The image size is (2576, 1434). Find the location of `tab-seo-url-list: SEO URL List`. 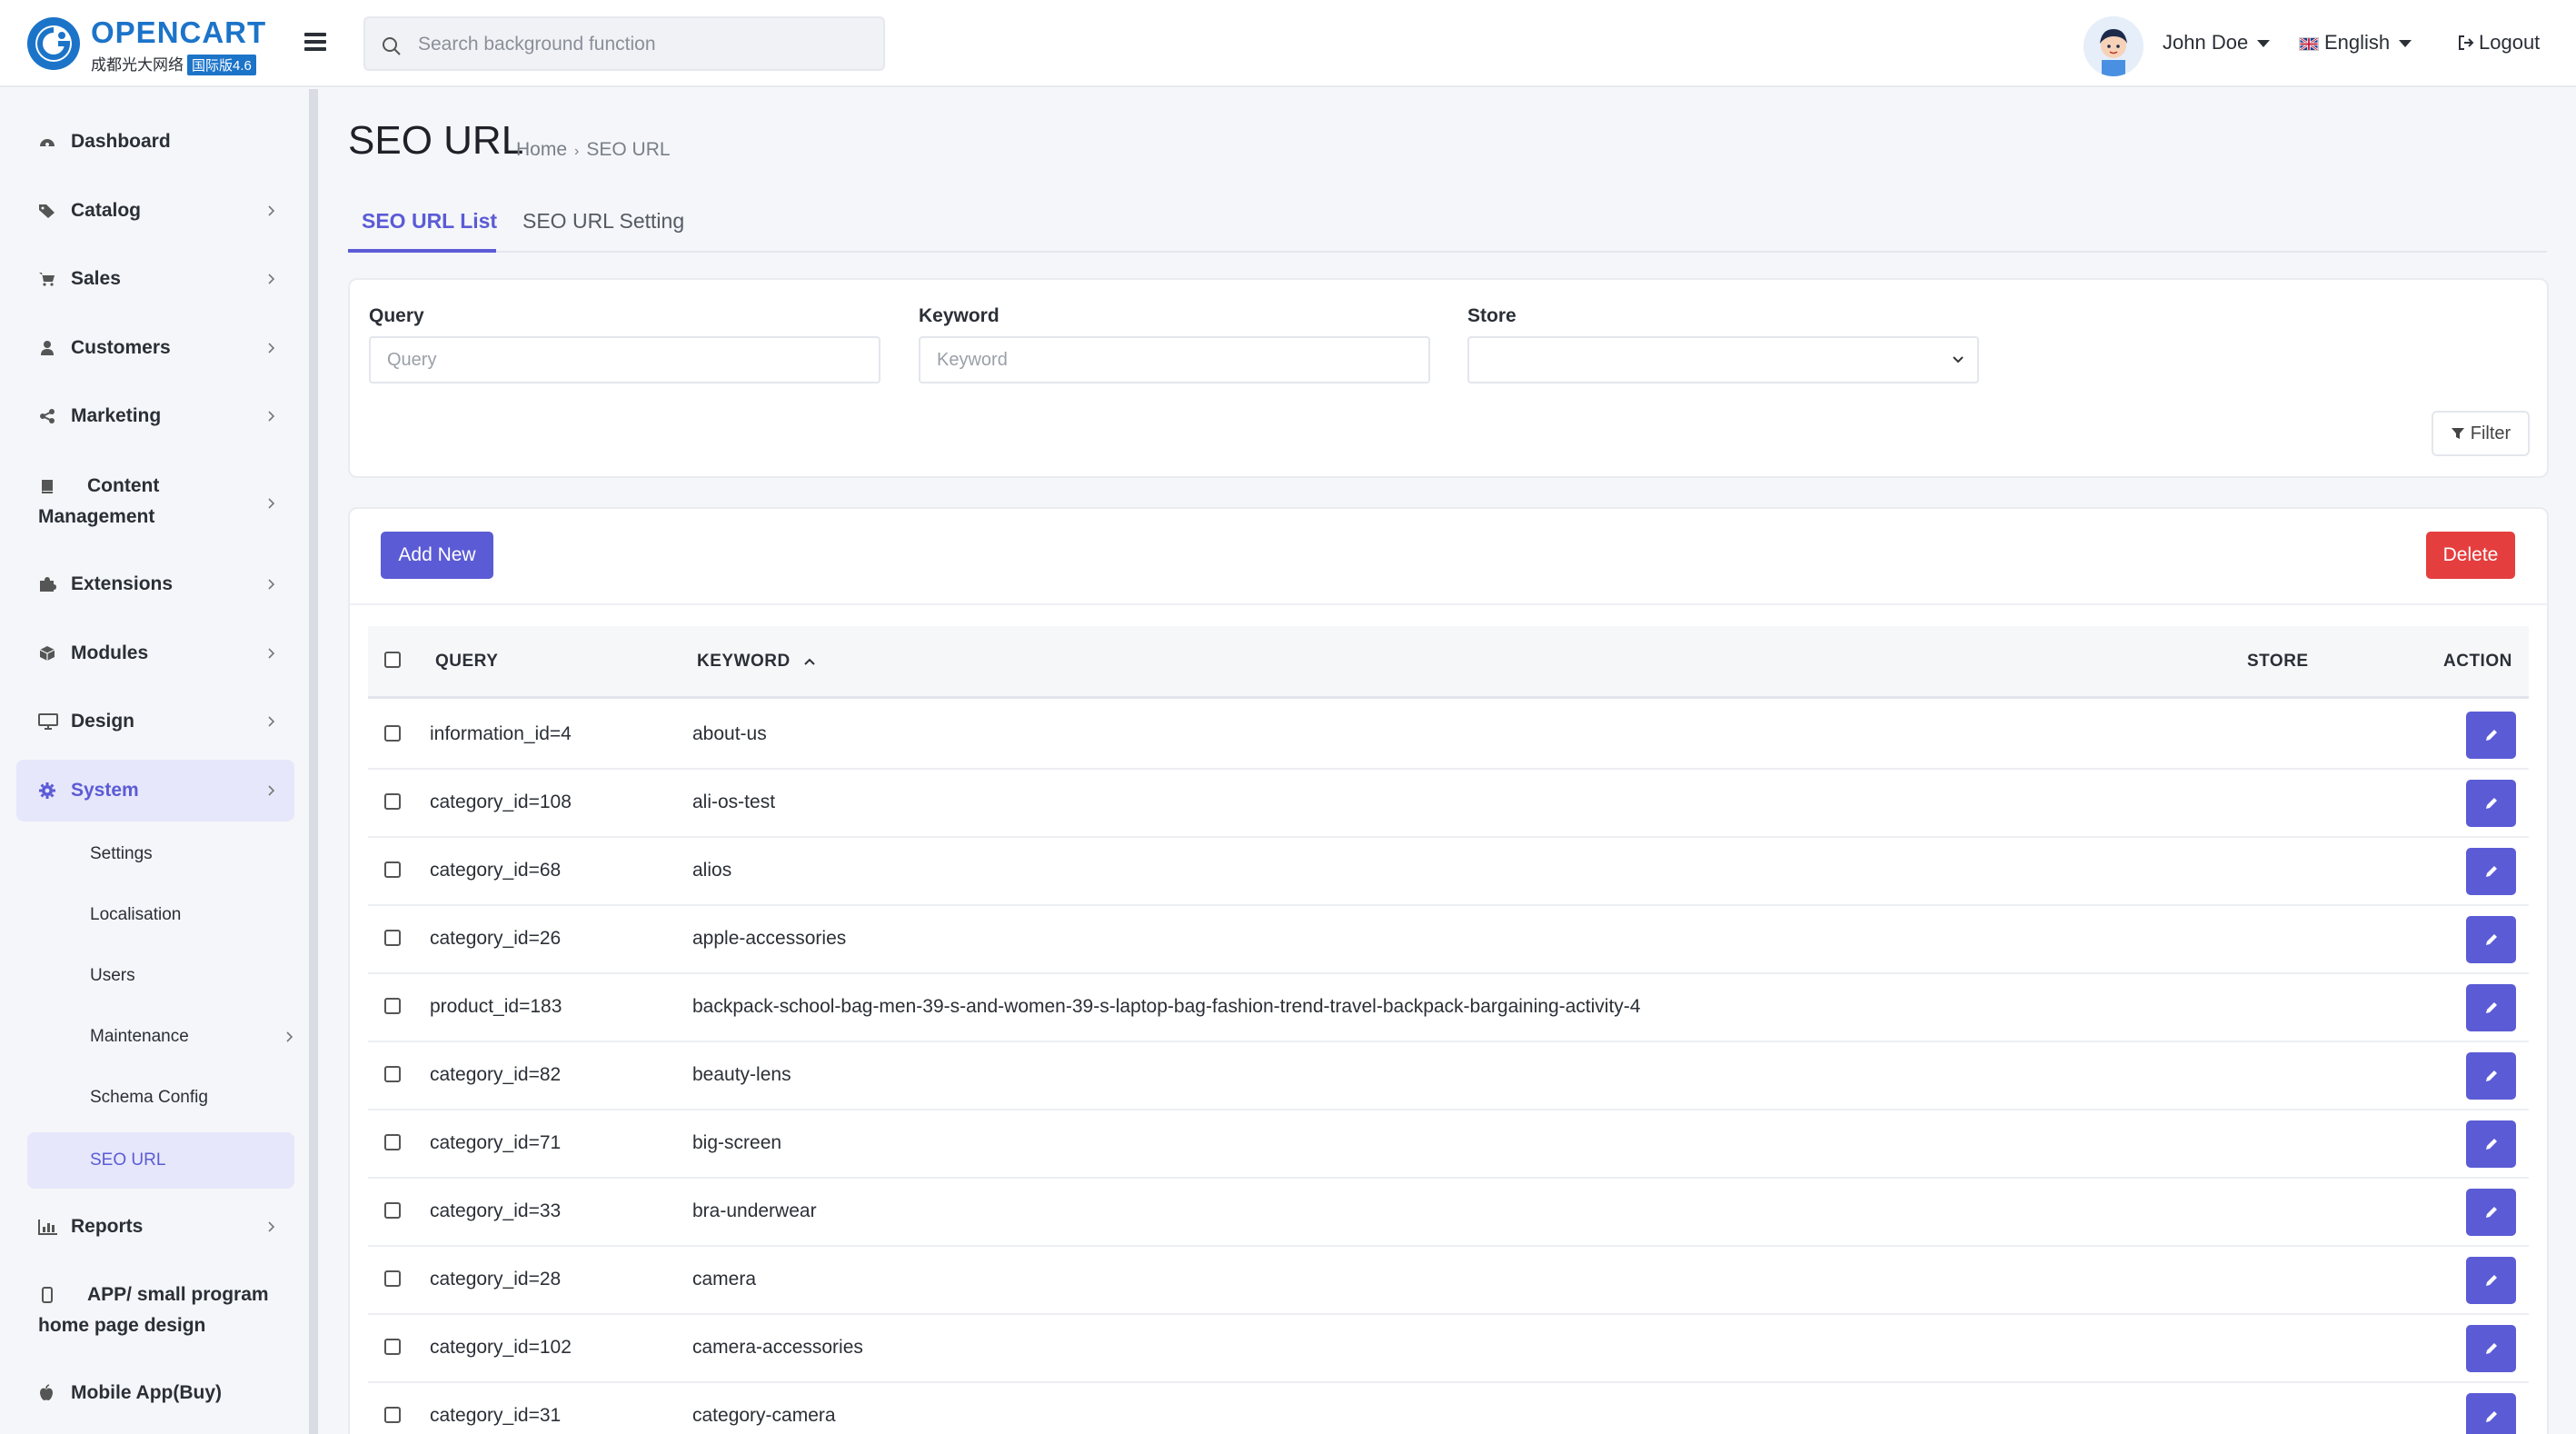

tab-seo-url-list: SEO URL List is located at coordinates (429, 221).